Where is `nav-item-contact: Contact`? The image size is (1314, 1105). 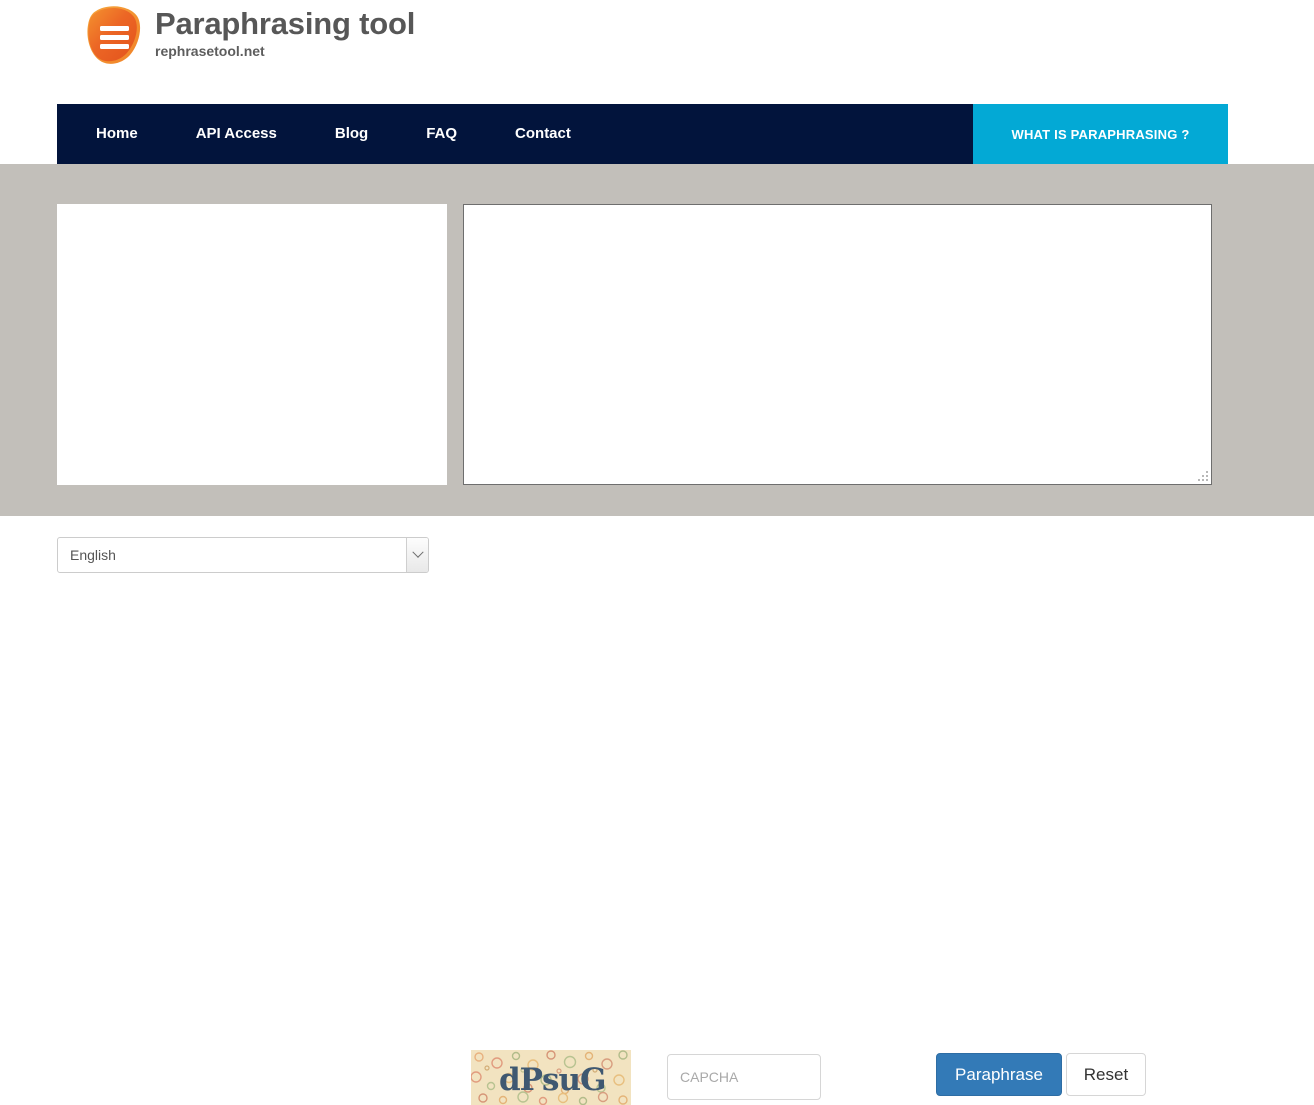
nav-item-contact: Contact is located at coordinates (543, 133).